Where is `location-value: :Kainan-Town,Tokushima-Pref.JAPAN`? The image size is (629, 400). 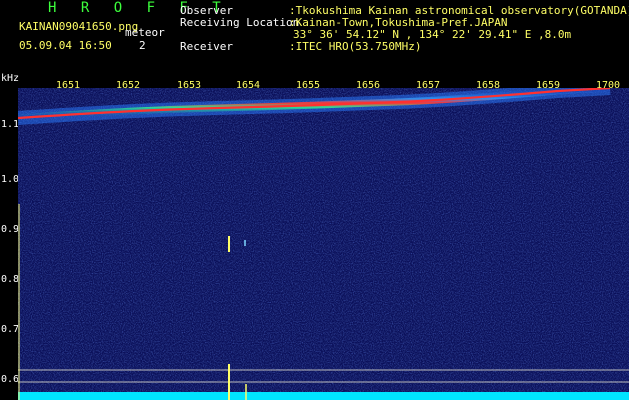 location-value: :Kainan-Town,Tokushima-Pref.JAPAN is located at coordinates (398, 22).